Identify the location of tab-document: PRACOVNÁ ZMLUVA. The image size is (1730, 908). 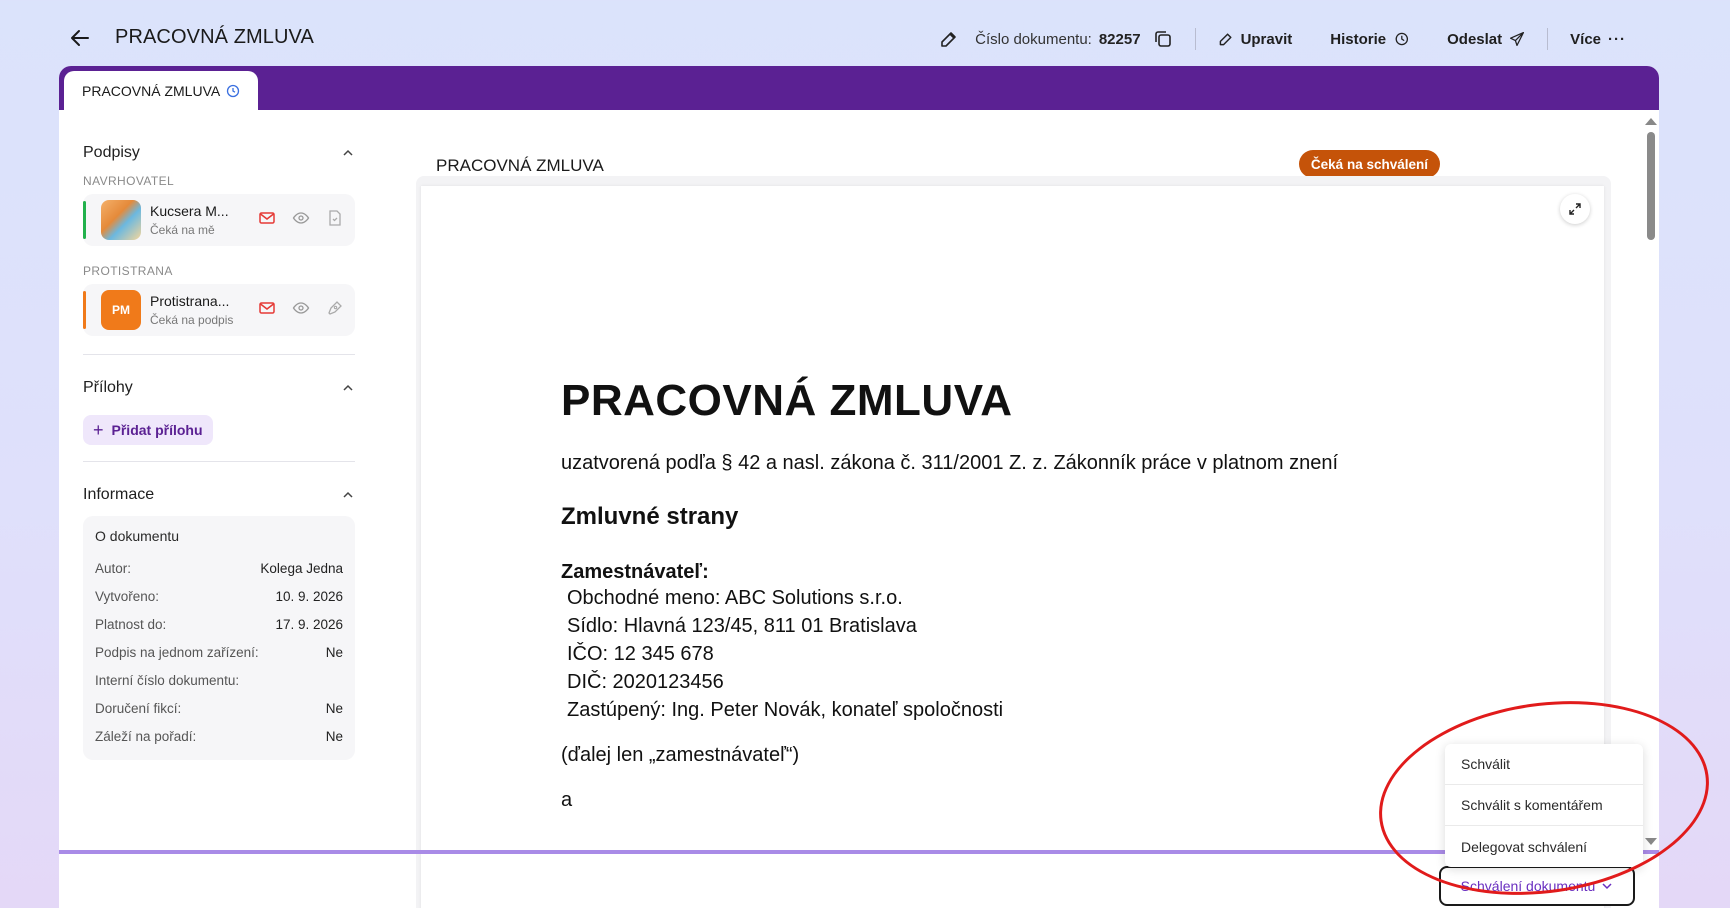
(161, 90).